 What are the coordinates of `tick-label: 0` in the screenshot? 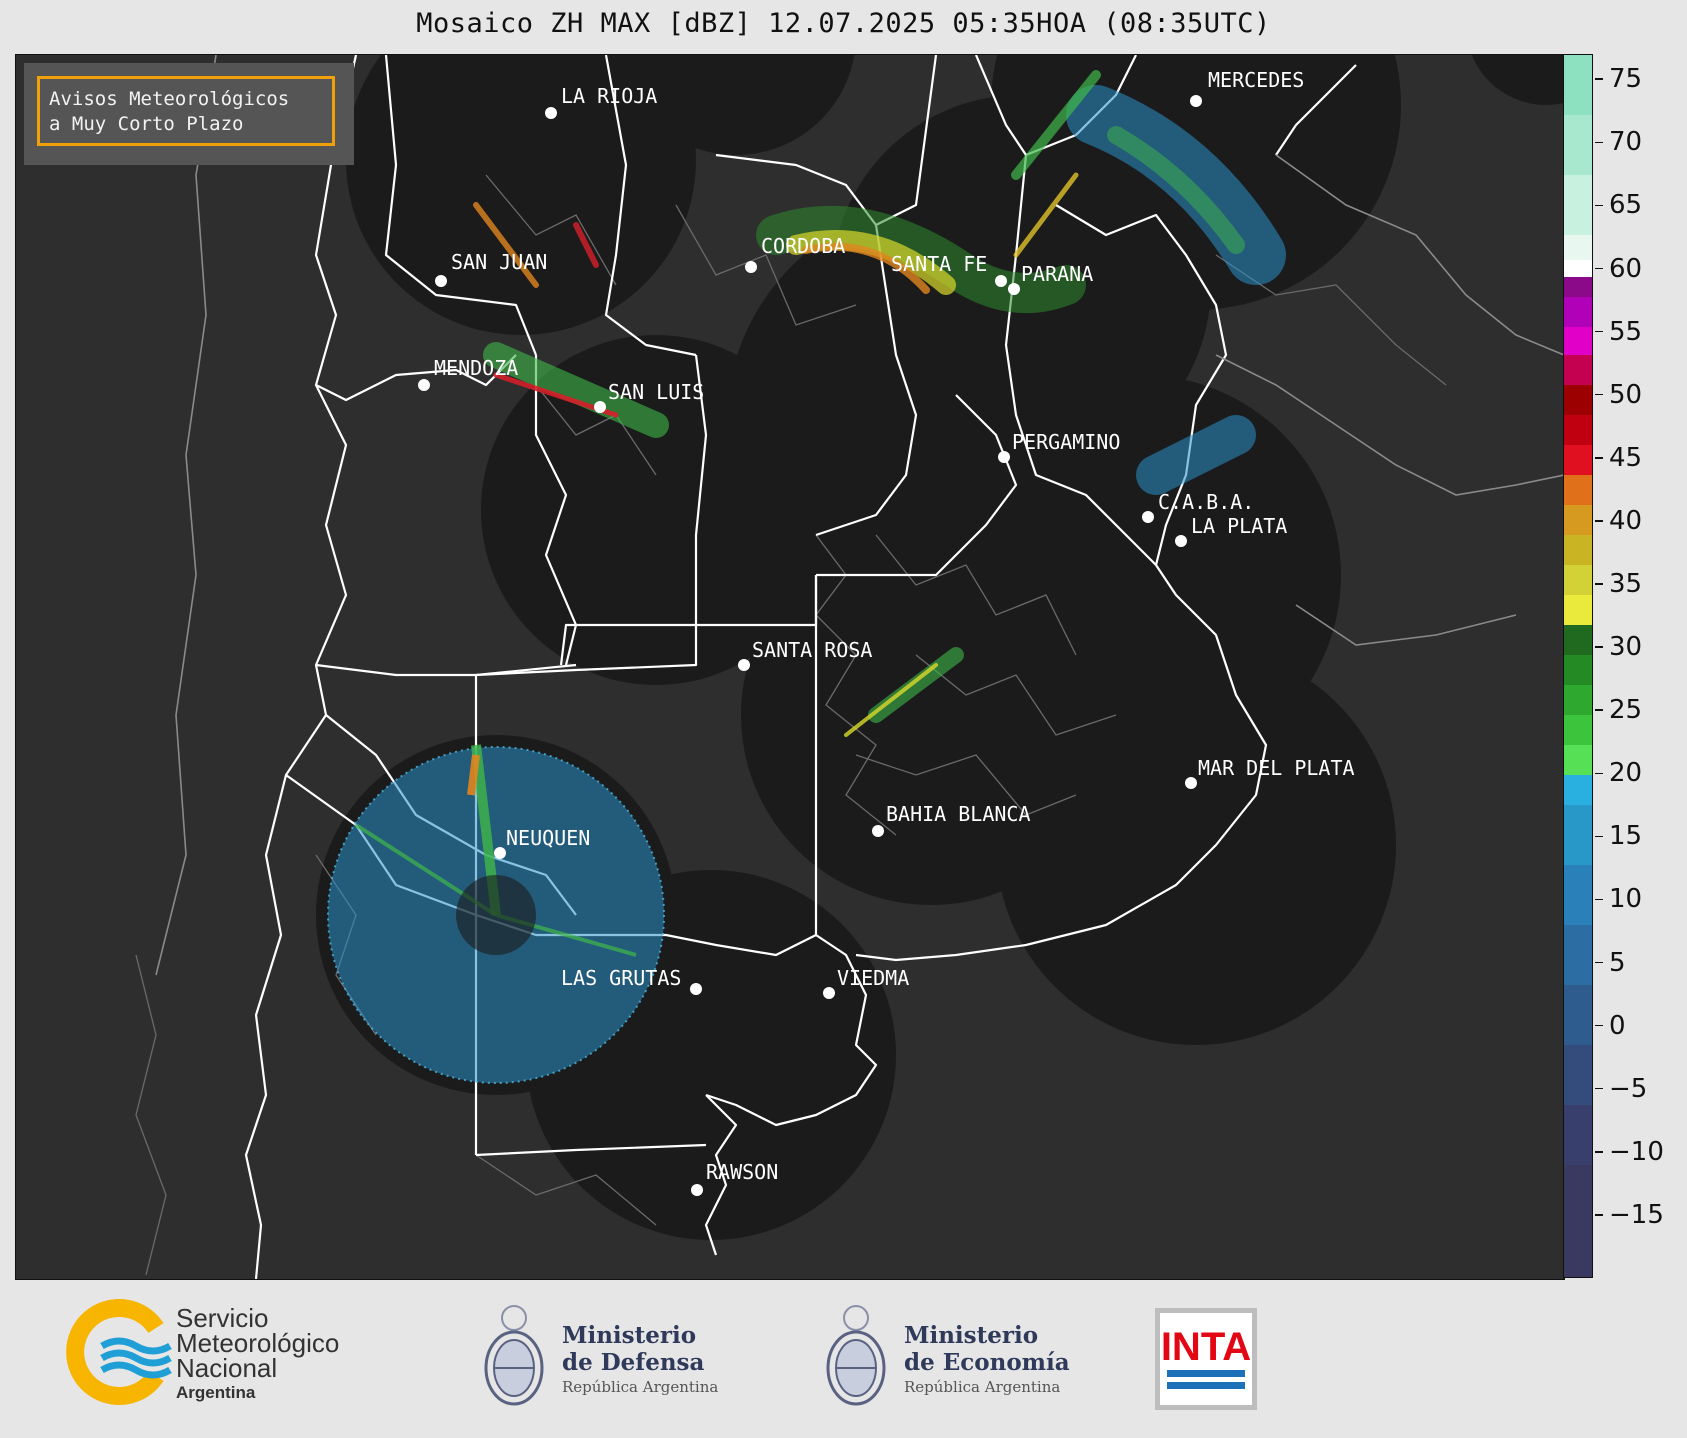 It's located at (1617, 1025).